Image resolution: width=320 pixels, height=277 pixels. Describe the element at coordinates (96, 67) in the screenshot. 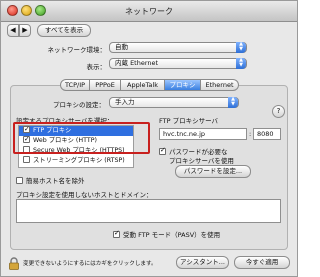

I see `display-label: 表示：` at that location.